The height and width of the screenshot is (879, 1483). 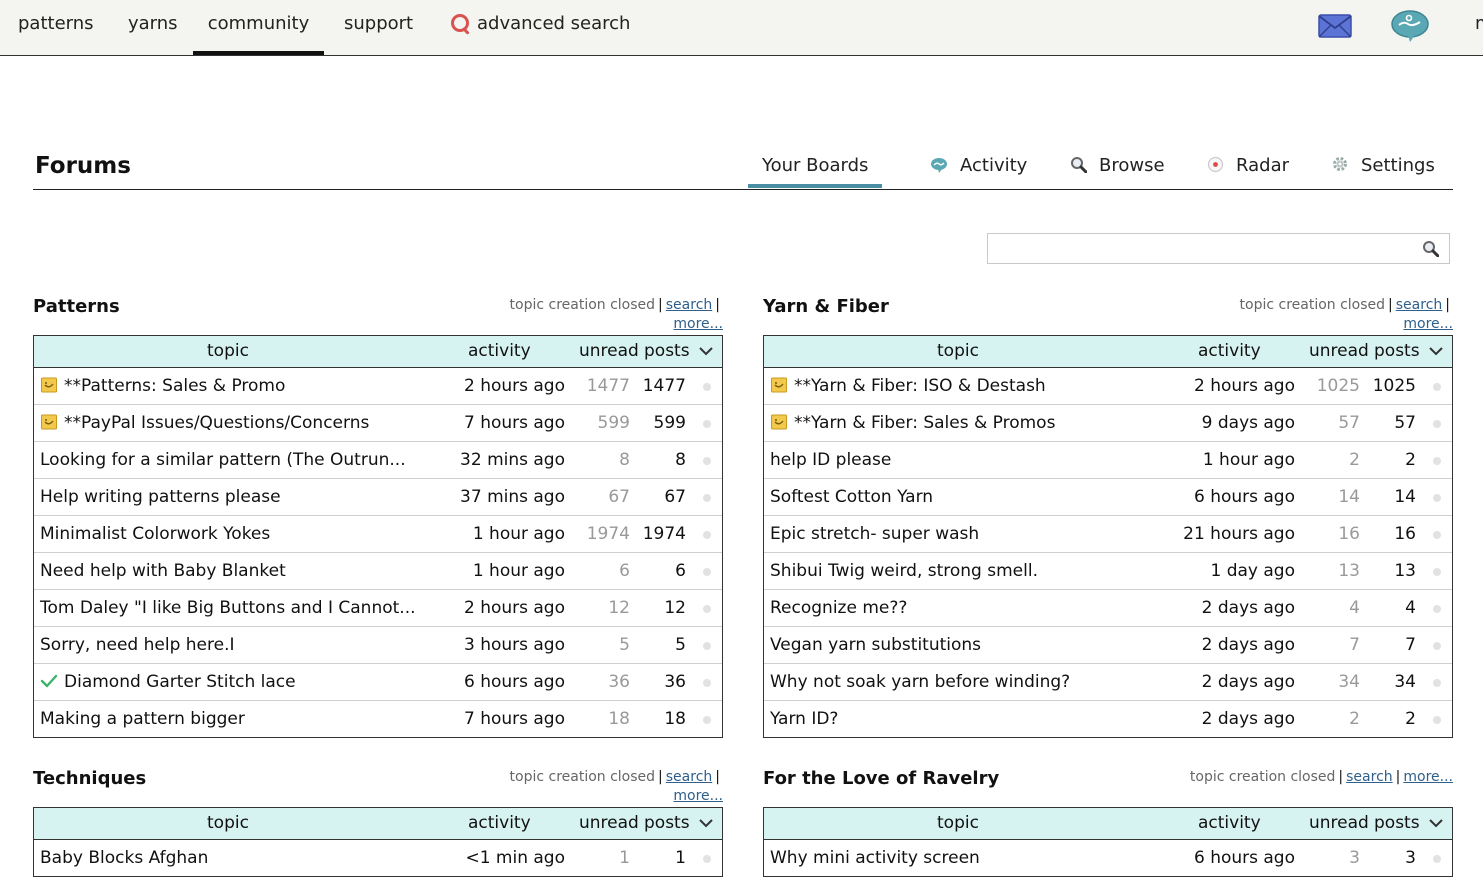 What do you see at coordinates (815, 171) in the screenshot?
I see `tab-your-boards: Your Boards` at bounding box center [815, 171].